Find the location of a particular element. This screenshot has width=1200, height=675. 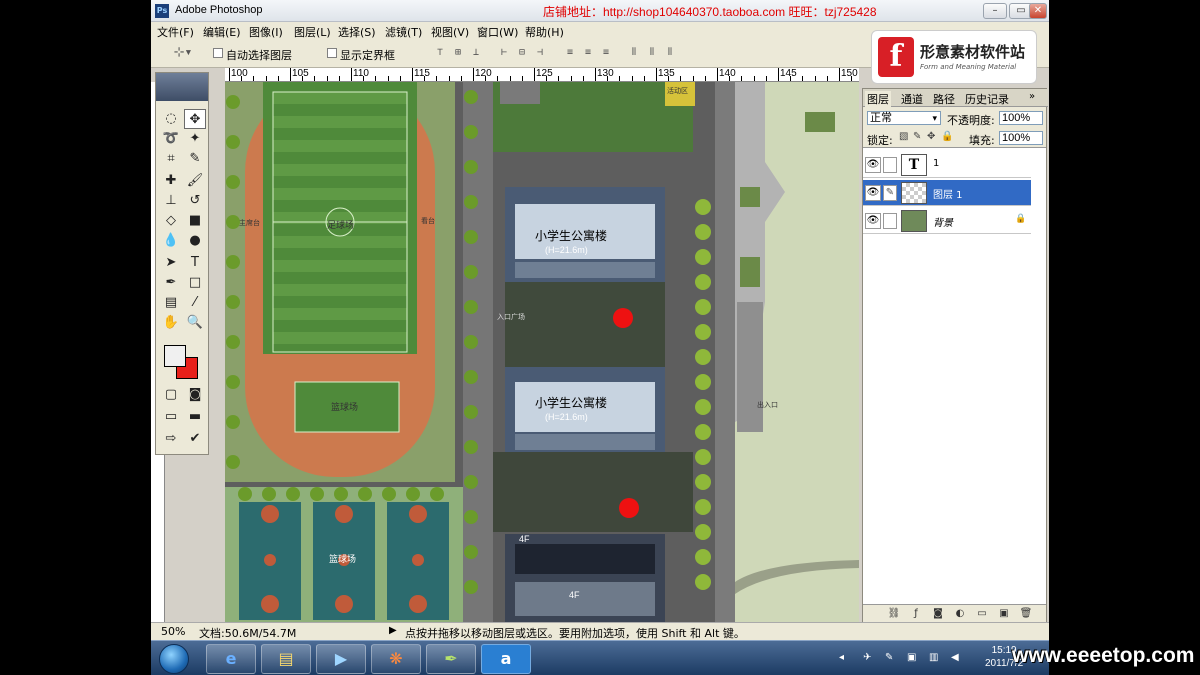

menu-edit: 编辑(E) is located at coordinates (222, 32).